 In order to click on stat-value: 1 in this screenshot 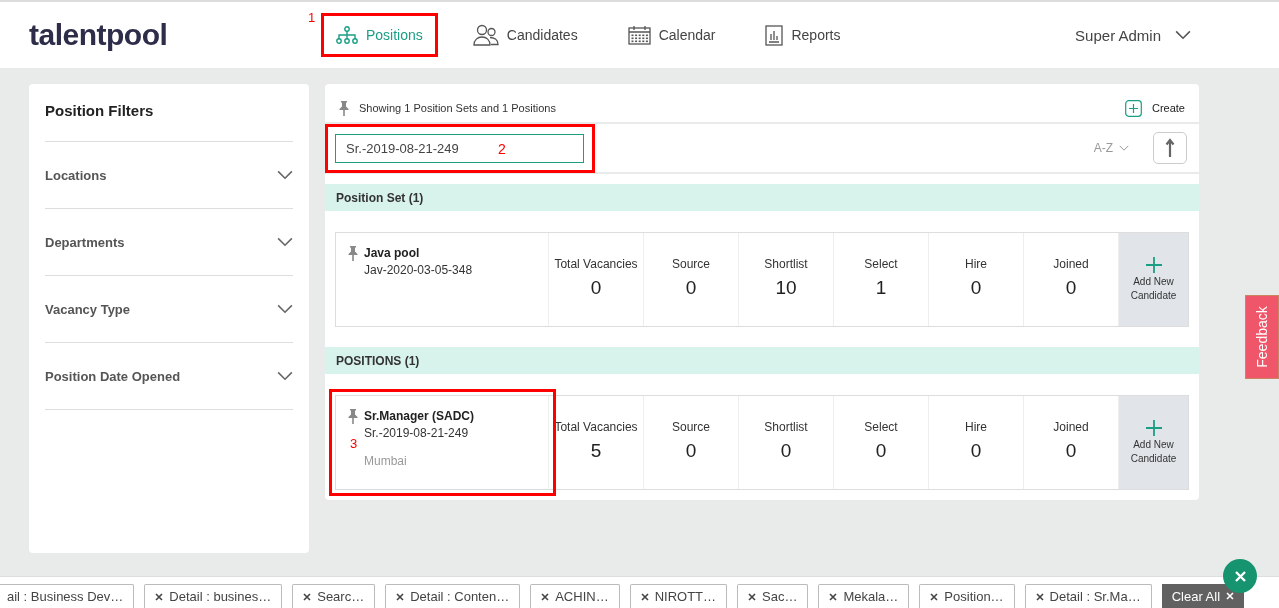, I will do `click(881, 288)`.